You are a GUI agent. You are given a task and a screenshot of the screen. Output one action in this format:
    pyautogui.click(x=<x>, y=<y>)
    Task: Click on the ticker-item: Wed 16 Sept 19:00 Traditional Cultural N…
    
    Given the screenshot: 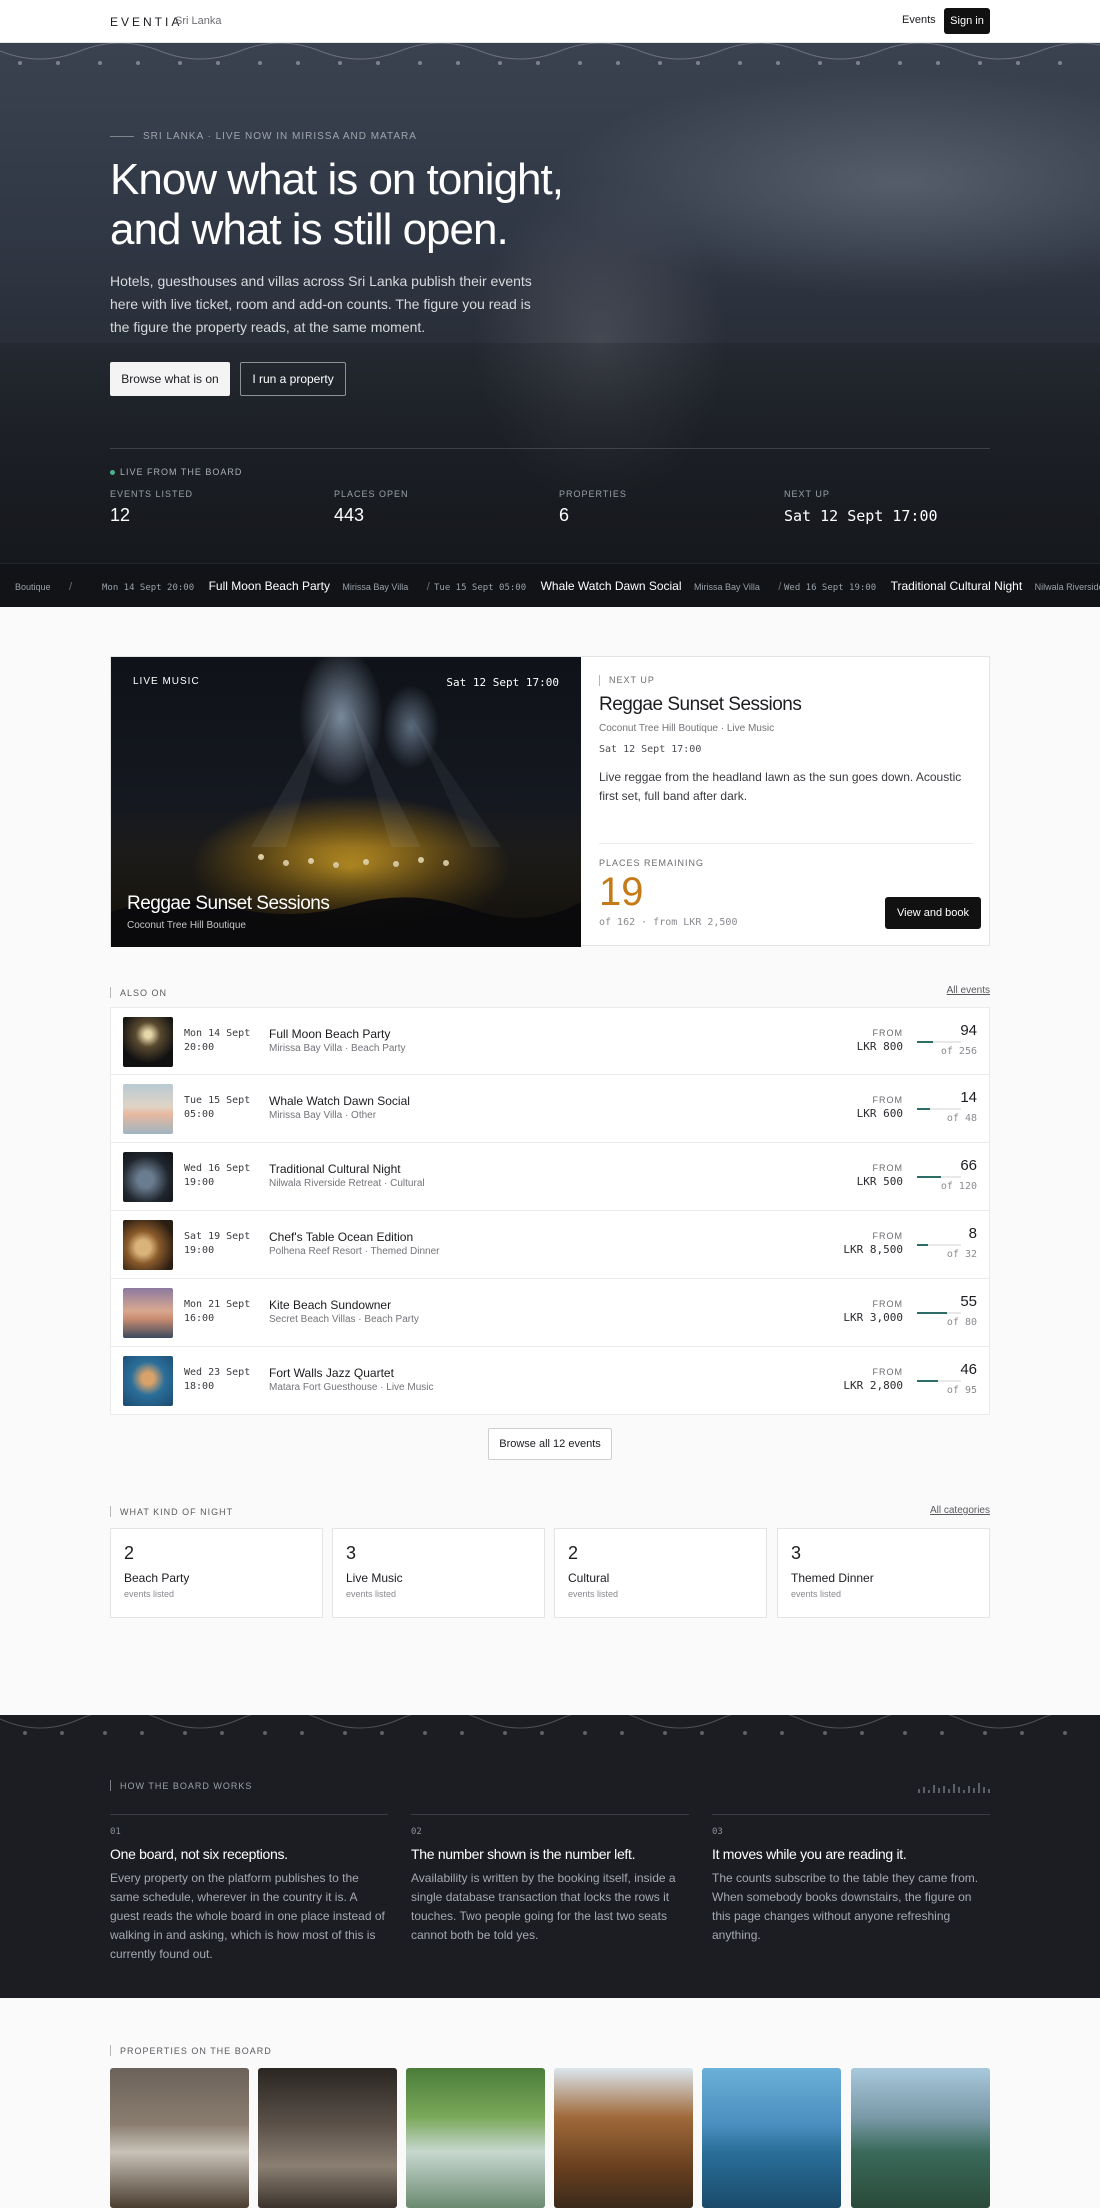 What is the action you would take?
    pyautogui.click(x=942, y=585)
    